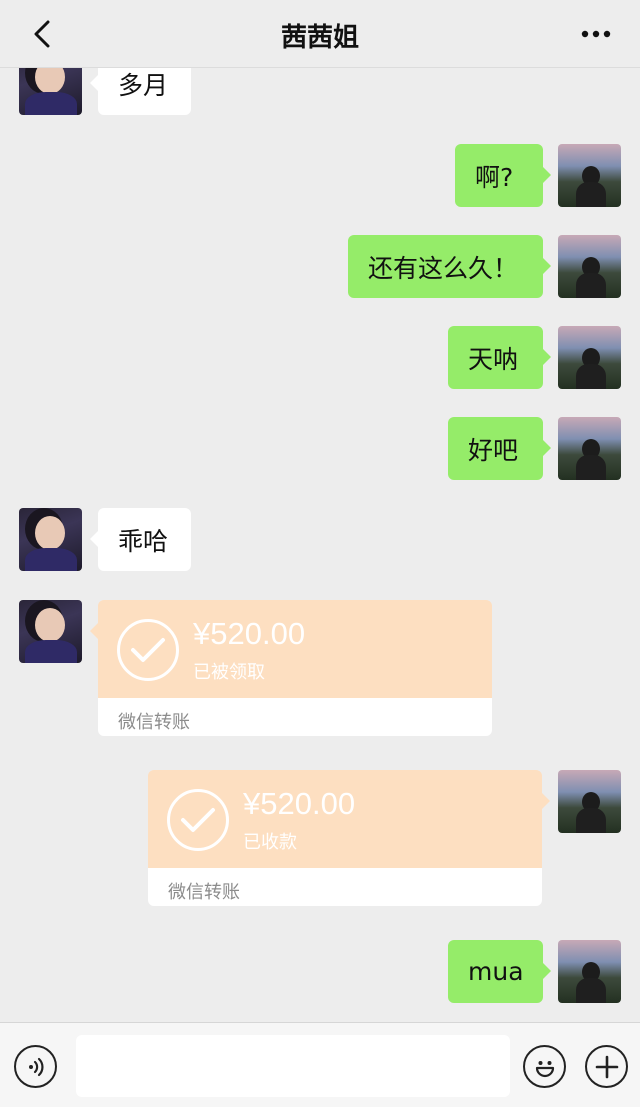 This screenshot has height=1107, width=640. Describe the element at coordinates (499, 448) in the screenshot. I see `message-bubble-outgoing: 好吧` at that location.